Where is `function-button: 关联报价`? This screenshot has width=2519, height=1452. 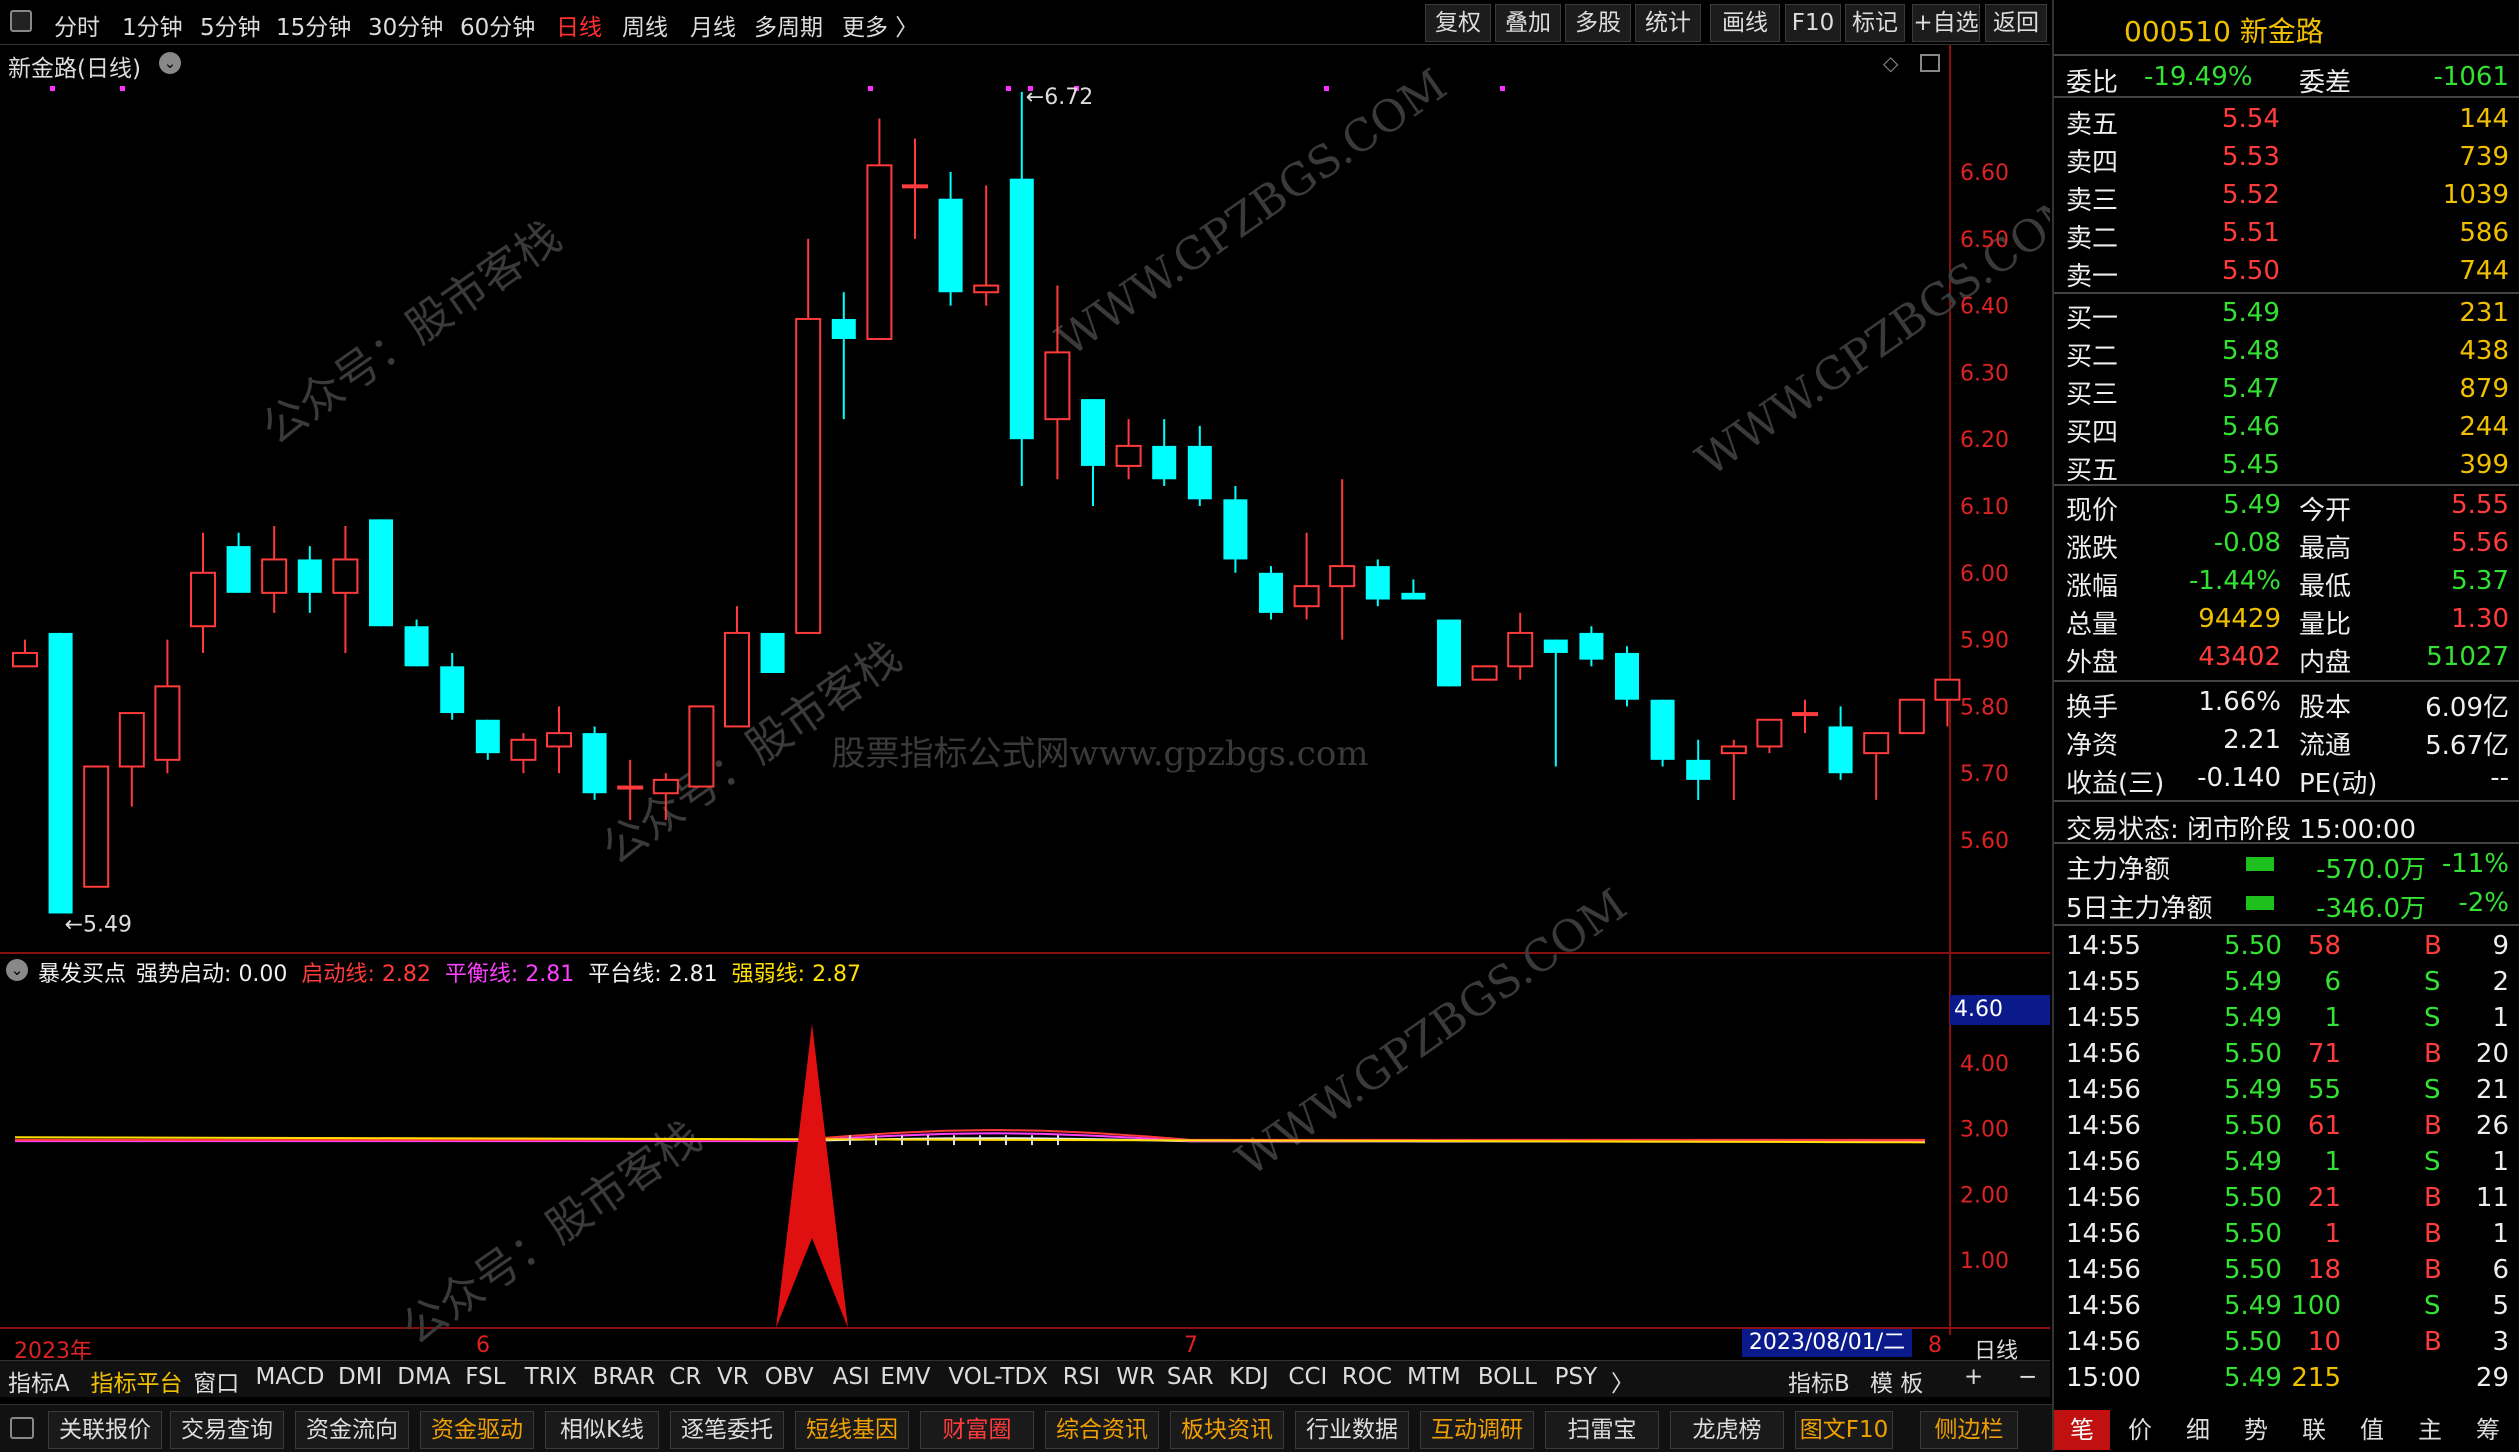
function-button: 关联报价 is located at coordinates (105, 1430).